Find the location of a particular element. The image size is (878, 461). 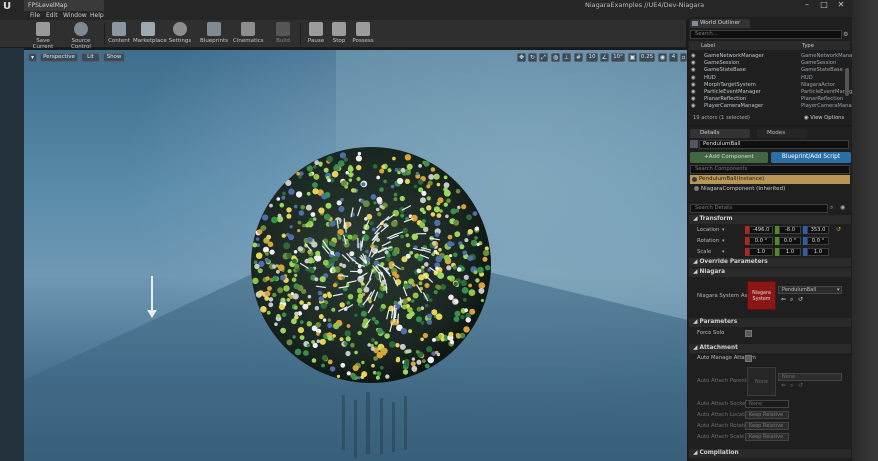

angle-value: 10° is located at coordinates (618, 57).